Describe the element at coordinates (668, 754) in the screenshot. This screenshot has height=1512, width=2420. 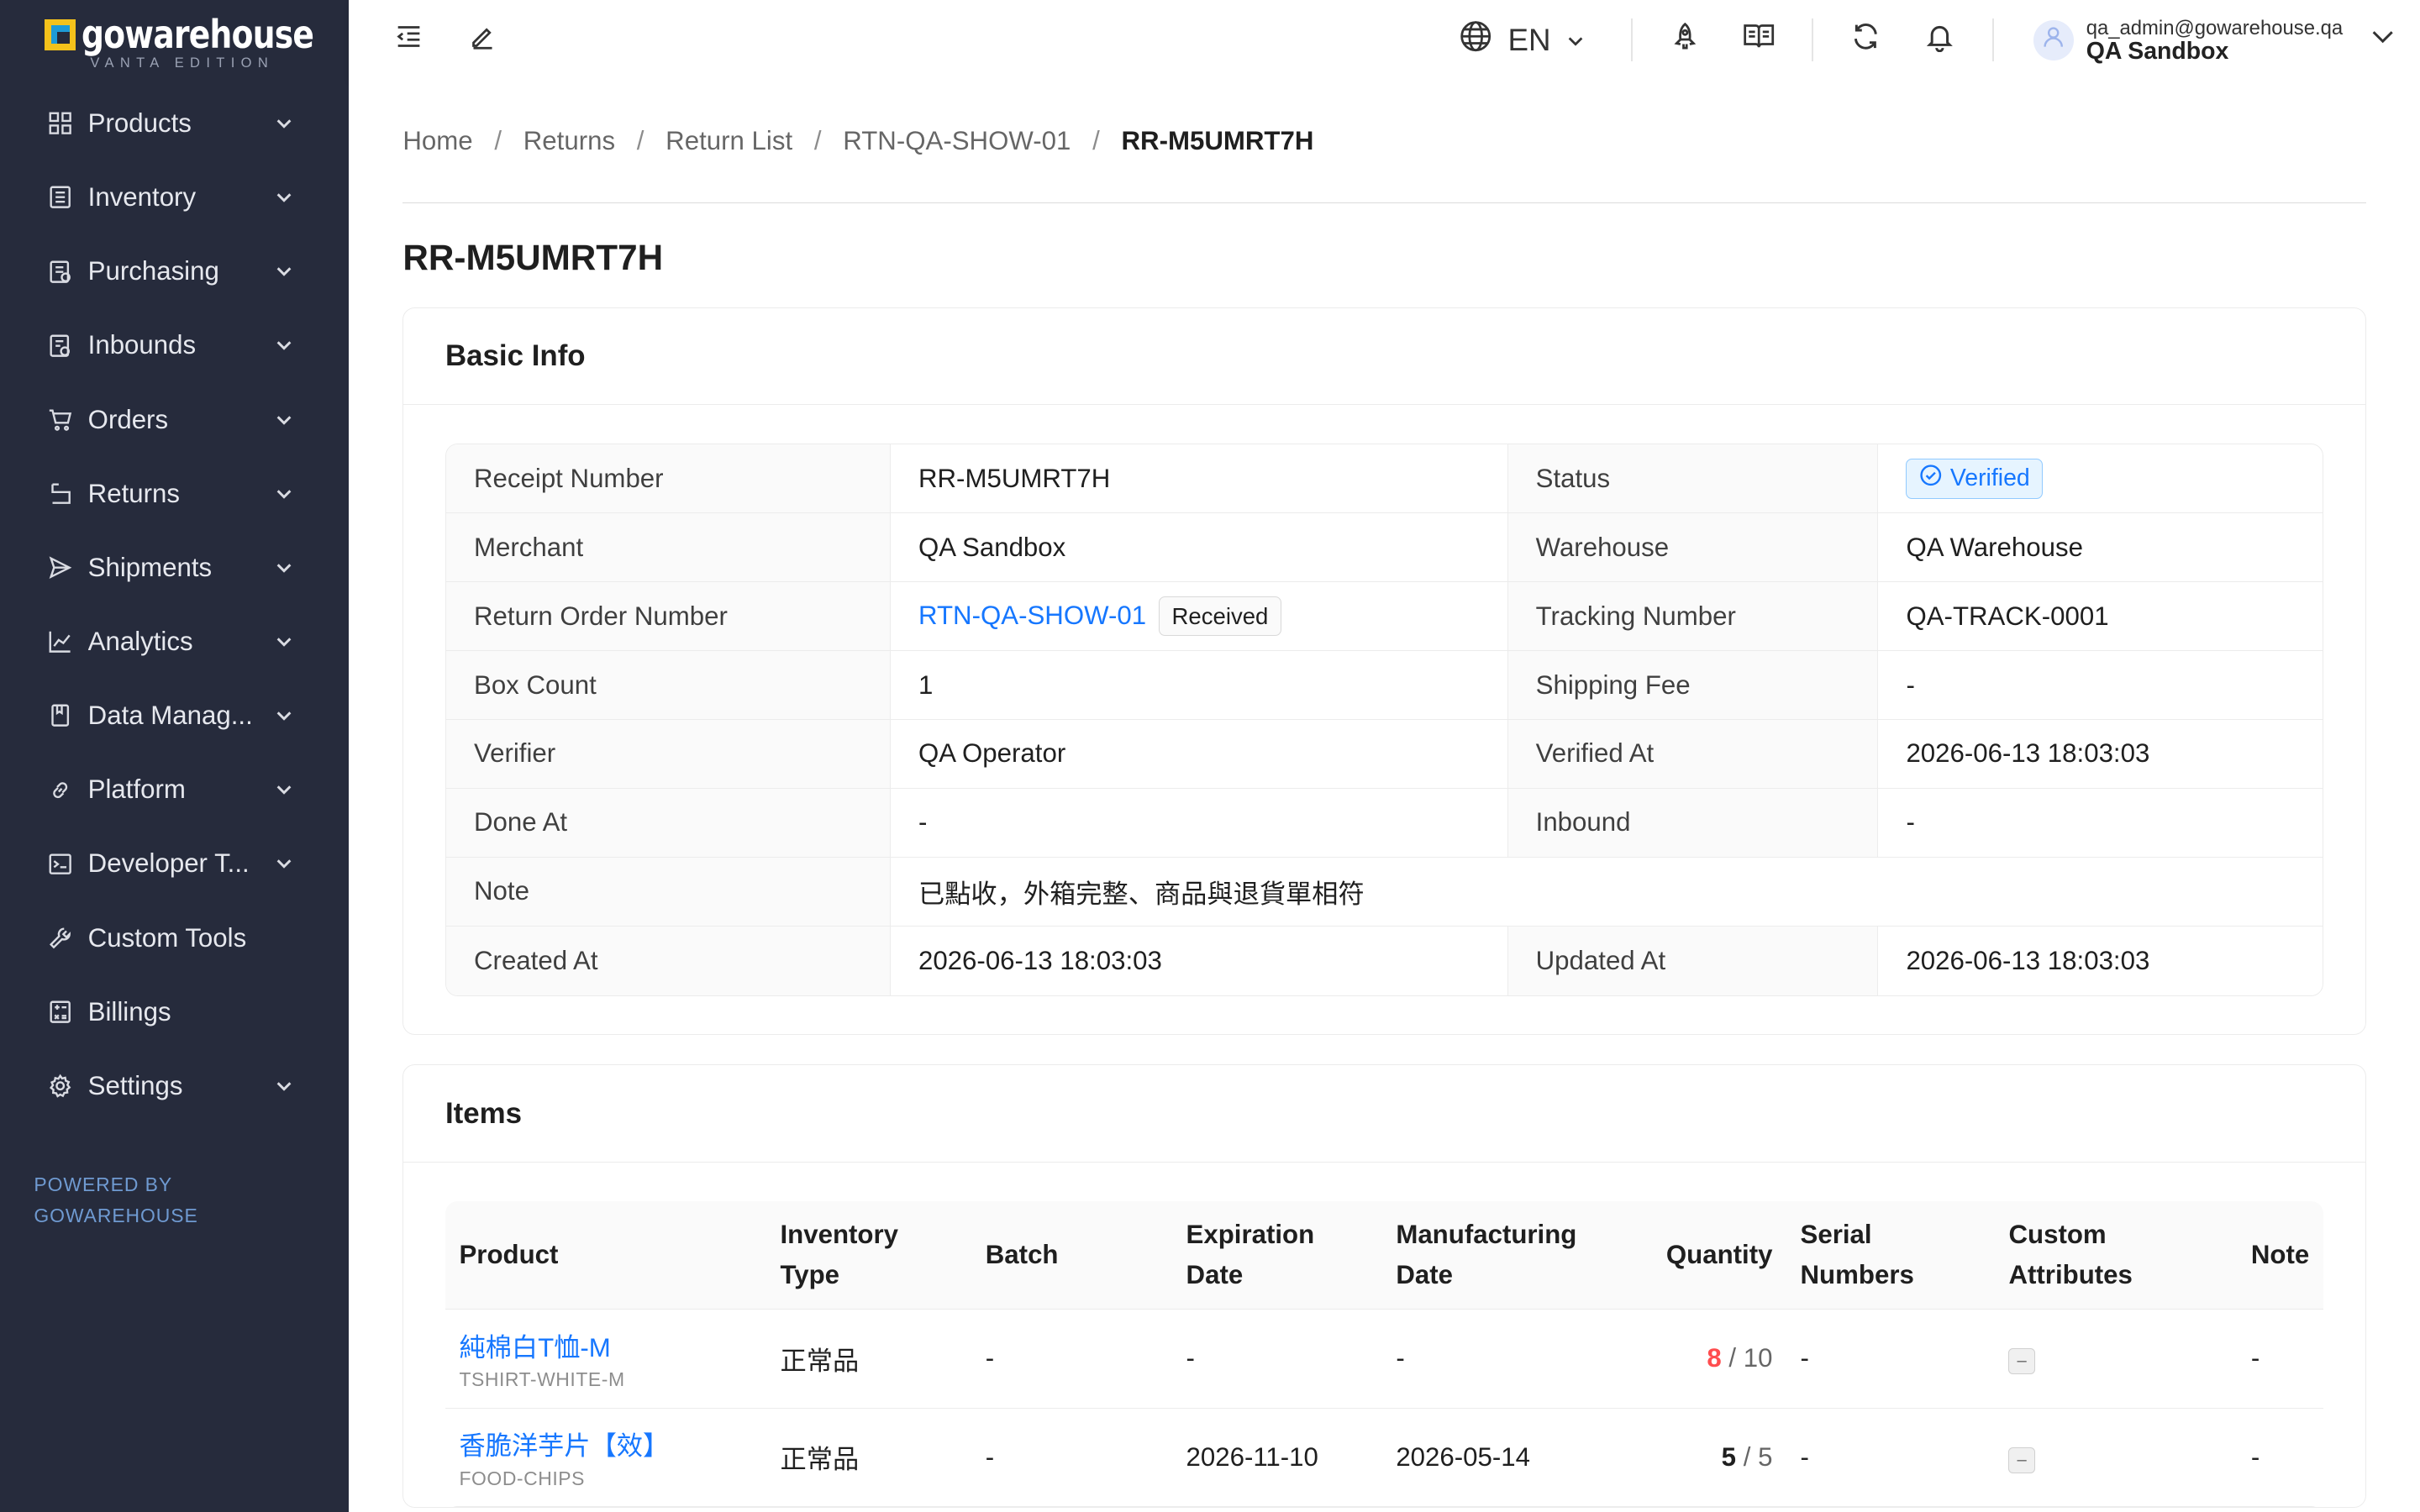
I see `desc-label: Verifier` at that location.